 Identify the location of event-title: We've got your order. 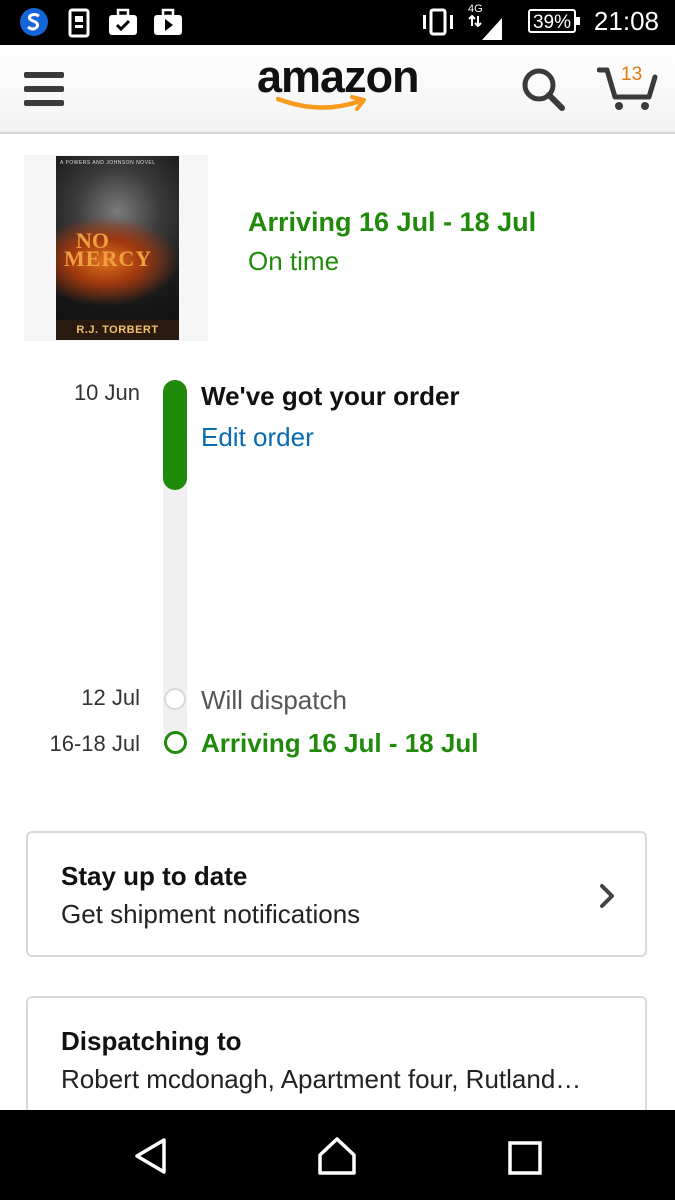
(330, 396).